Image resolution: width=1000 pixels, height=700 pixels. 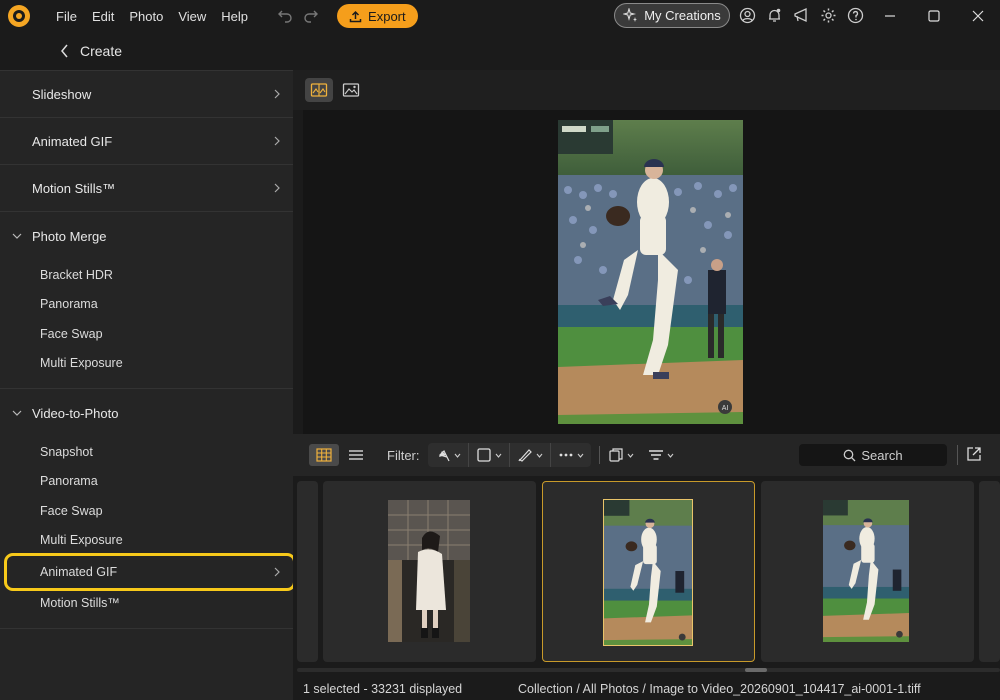 What do you see at coordinates (377, 16) in the screenshot?
I see `export-button: Export` at bounding box center [377, 16].